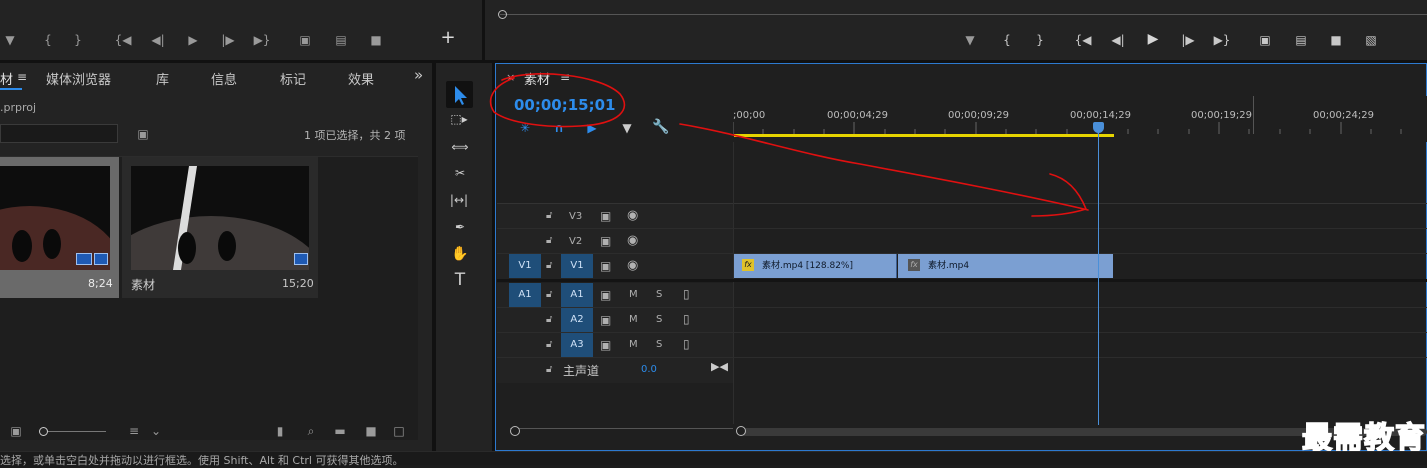 The height and width of the screenshot is (468, 1427). Describe the element at coordinates (1188, 40) in the screenshot. I see `program-step-forward-icon: |▶` at that location.